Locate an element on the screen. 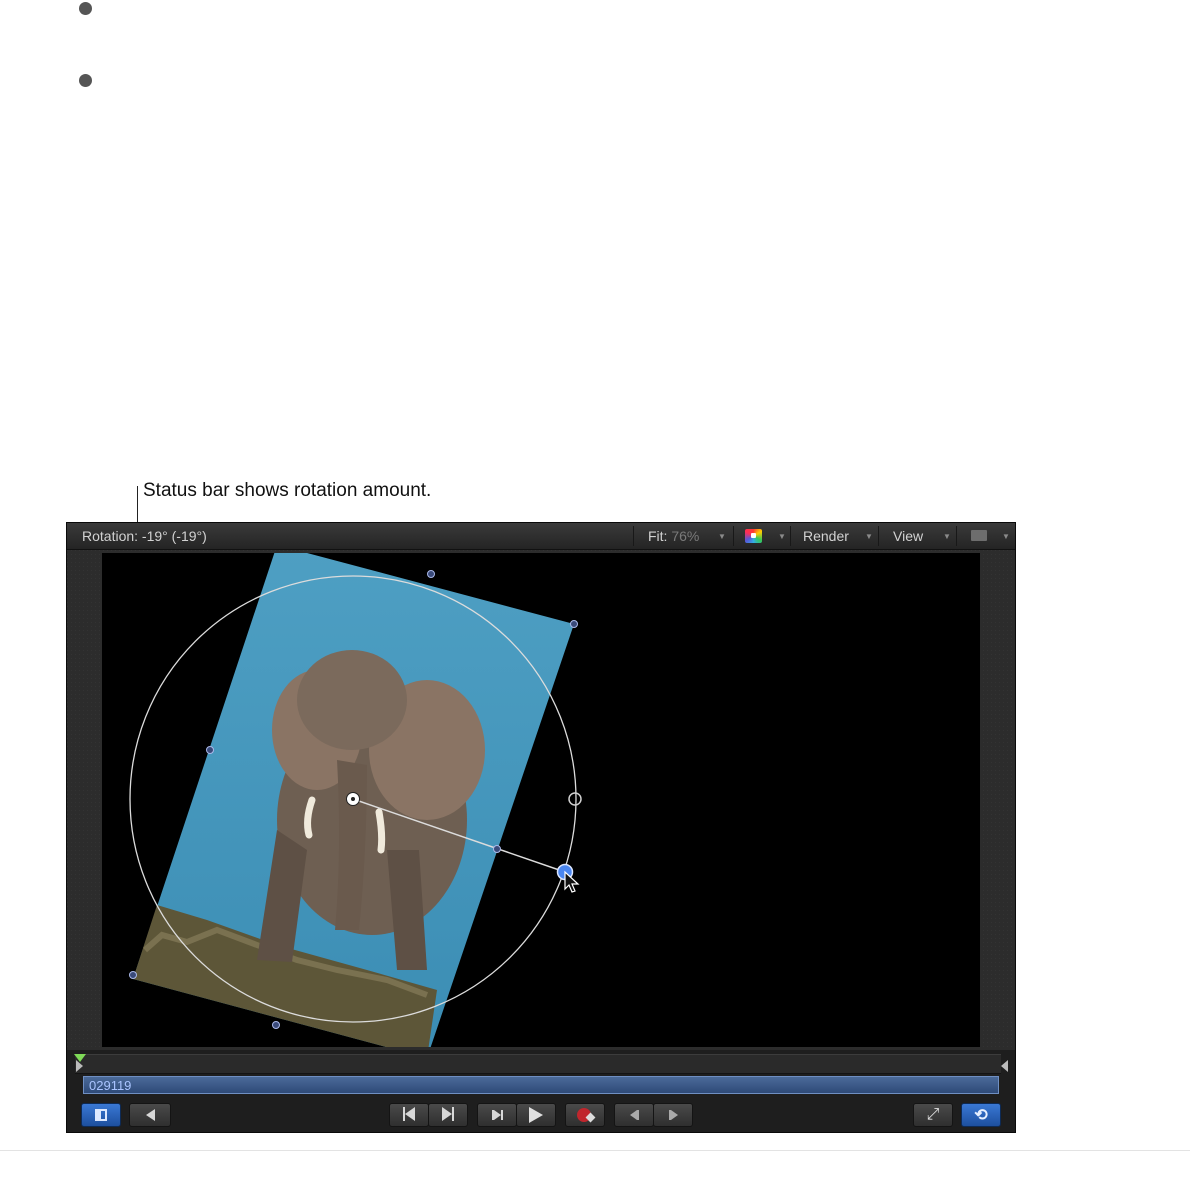  rotation-status: Rotation: -19° (-19°) is located at coordinates (144, 536).